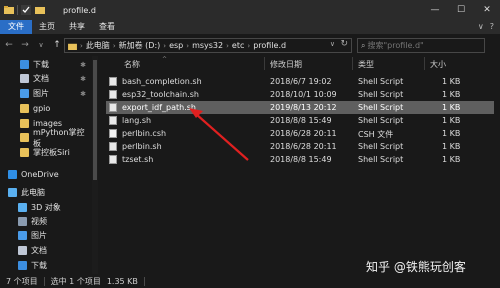  I want to click on column-header-name: 名称, so click(132, 64).